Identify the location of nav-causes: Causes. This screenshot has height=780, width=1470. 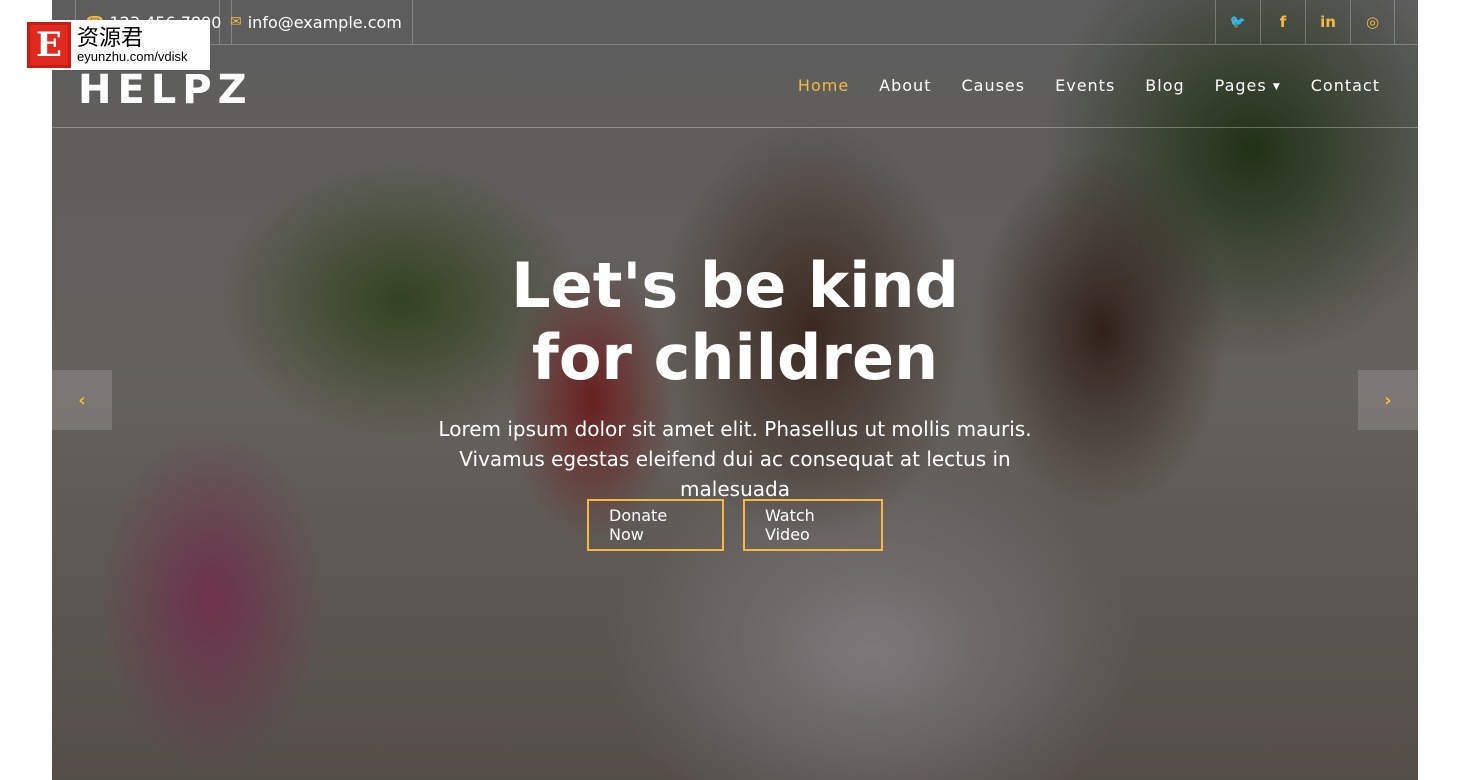
(993, 85).